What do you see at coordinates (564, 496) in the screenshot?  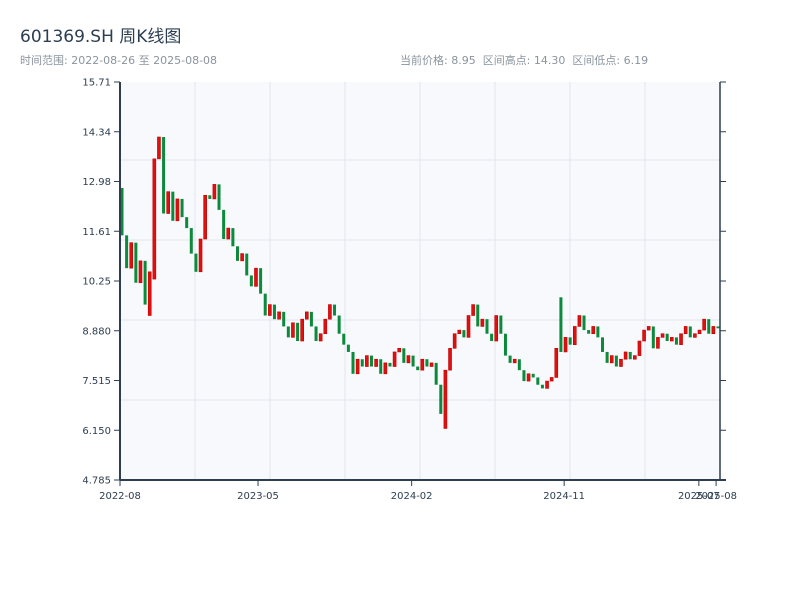 I see `x-tick-label: 2024-11` at bounding box center [564, 496].